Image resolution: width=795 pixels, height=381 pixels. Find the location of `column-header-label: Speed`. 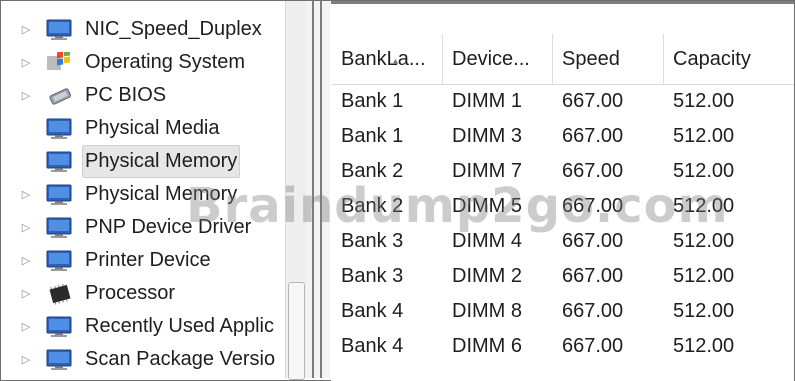

column-header-label: Speed is located at coordinates (591, 59).